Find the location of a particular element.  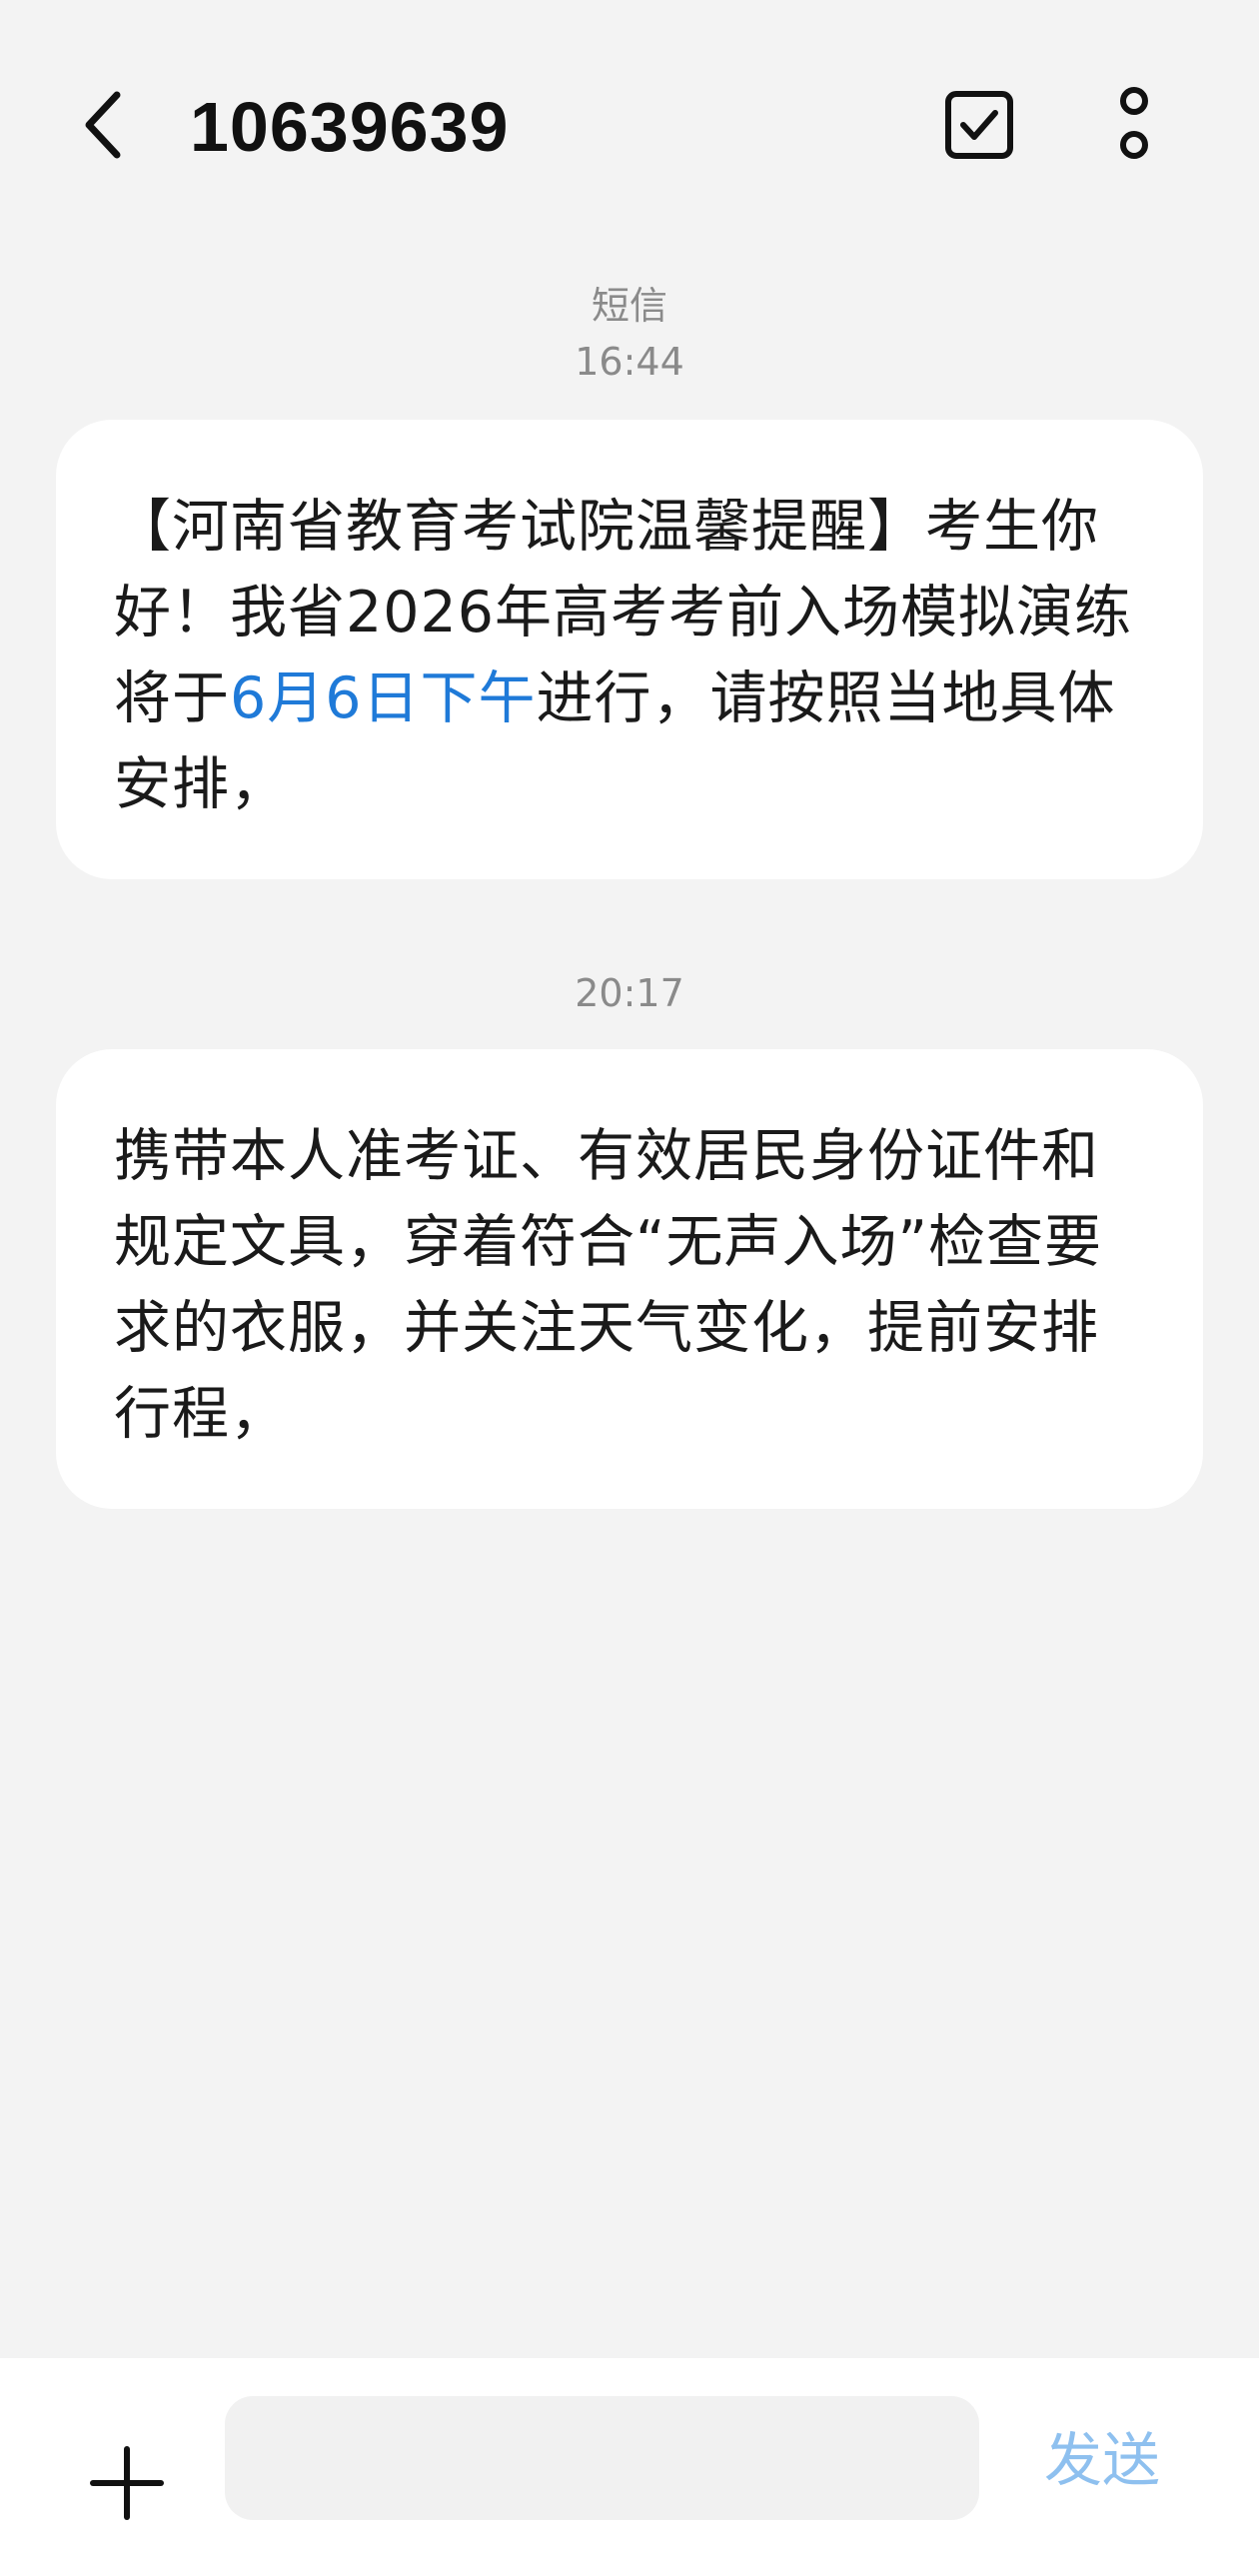

select-messages-button is located at coordinates (979, 125).